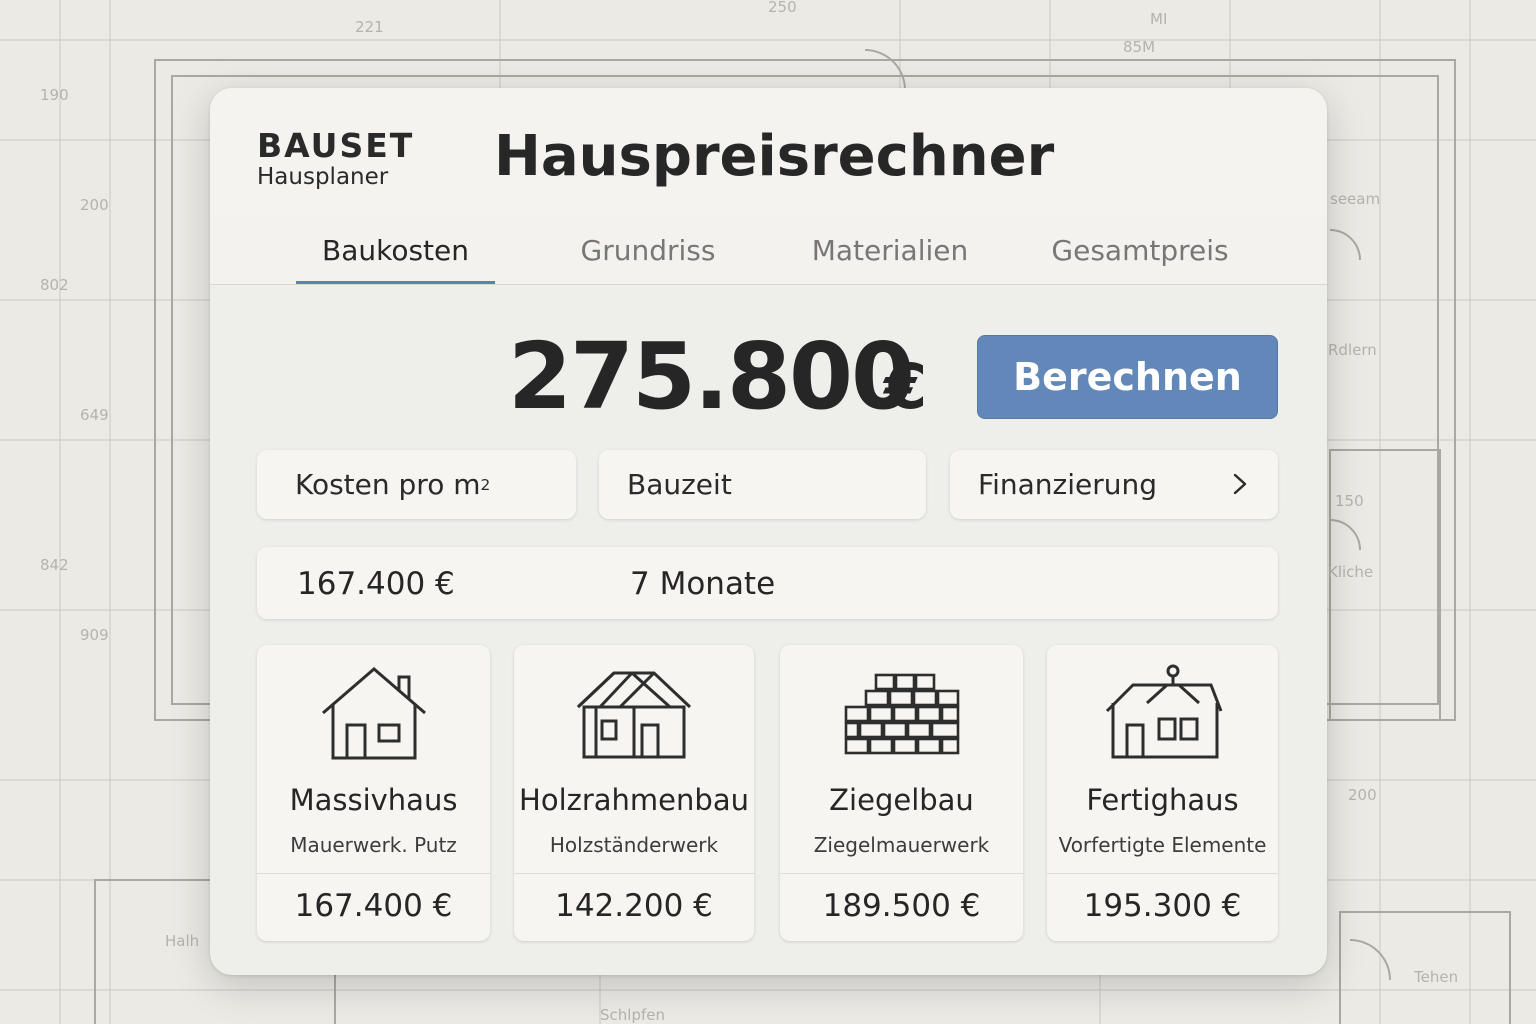  I want to click on house-type-name: Massivhaus, so click(373, 800).